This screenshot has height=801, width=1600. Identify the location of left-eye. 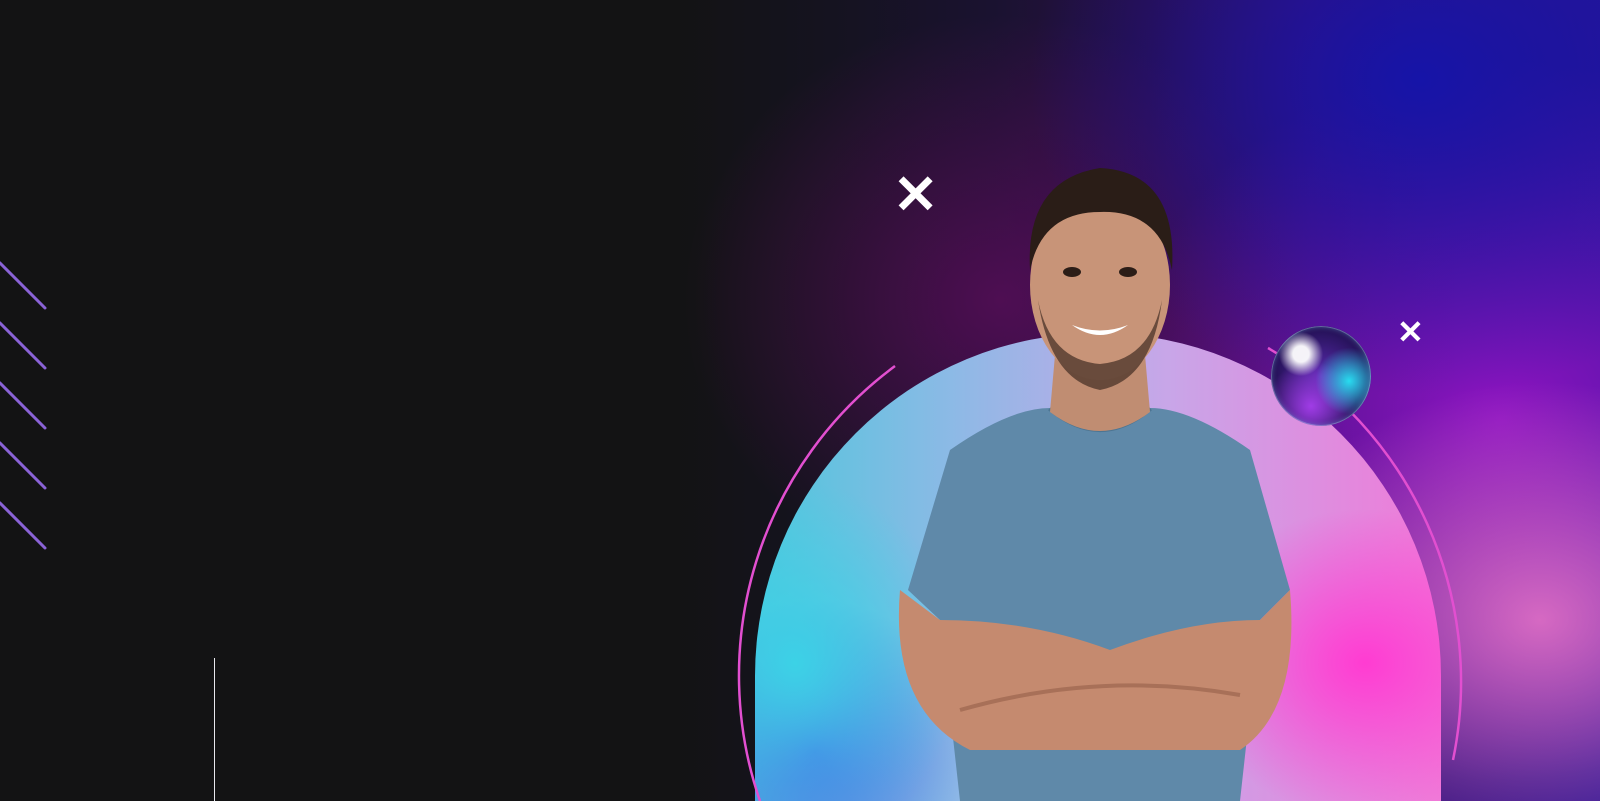
(1072, 272).